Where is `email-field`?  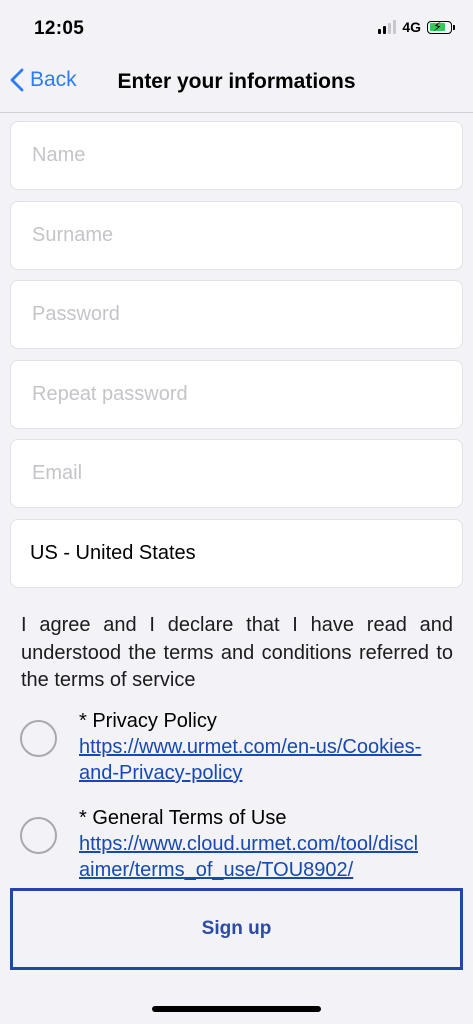
email-field is located at coordinates (236, 473).